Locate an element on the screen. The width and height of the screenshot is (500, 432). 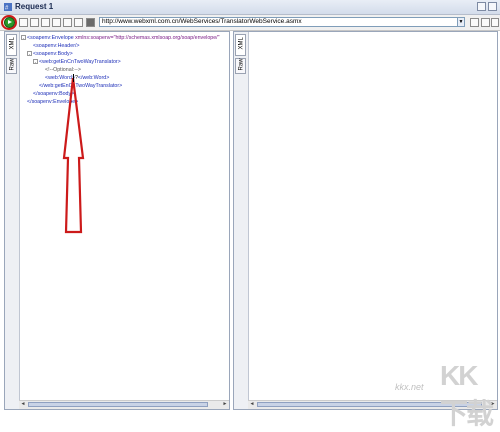
help-icon is located at coordinates (495, 22).